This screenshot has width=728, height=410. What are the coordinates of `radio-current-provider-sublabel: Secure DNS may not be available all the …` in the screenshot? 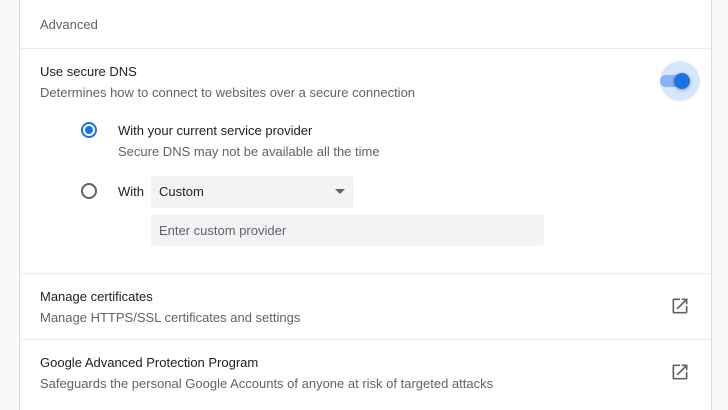 It's located at (249, 151).